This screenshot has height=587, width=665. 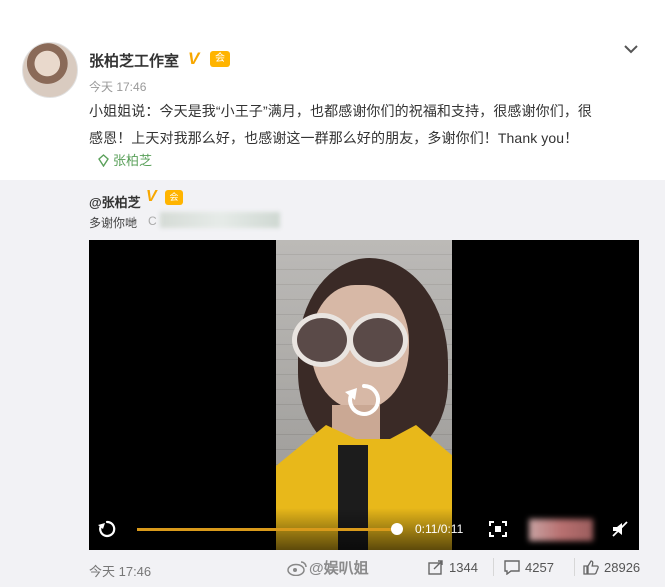 I want to click on replay-icon, so click(x=364, y=400).